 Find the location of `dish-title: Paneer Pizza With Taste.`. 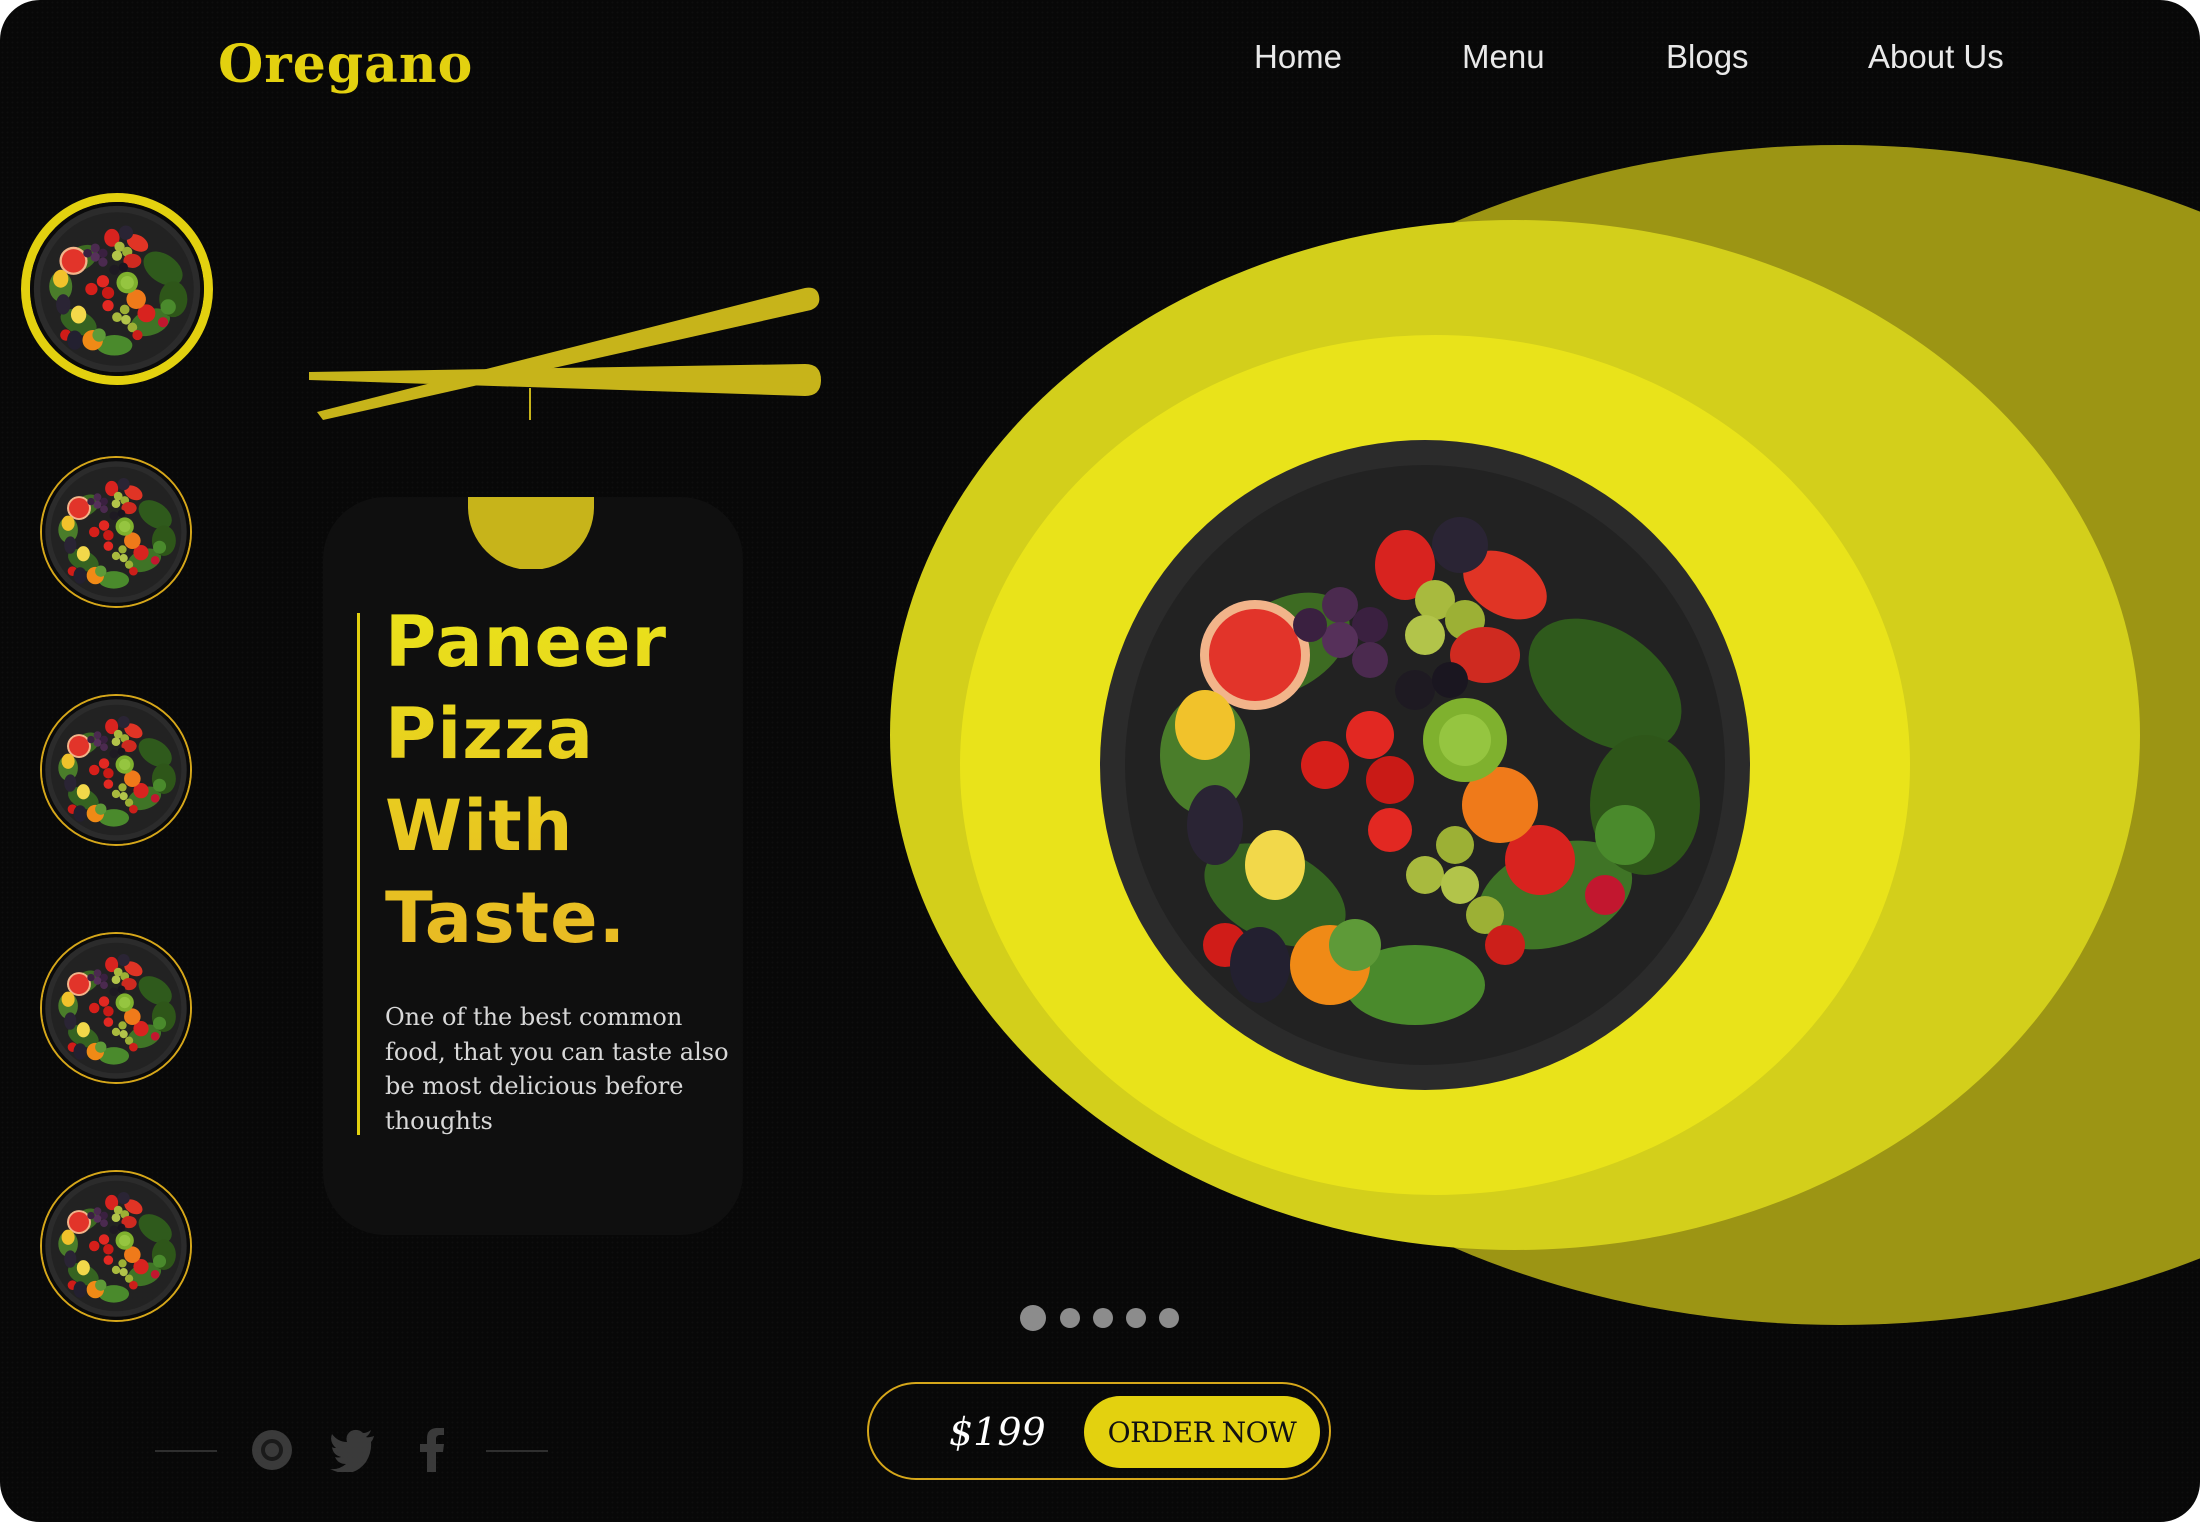

dish-title: Paneer Pizza With Taste. is located at coordinates (526, 780).